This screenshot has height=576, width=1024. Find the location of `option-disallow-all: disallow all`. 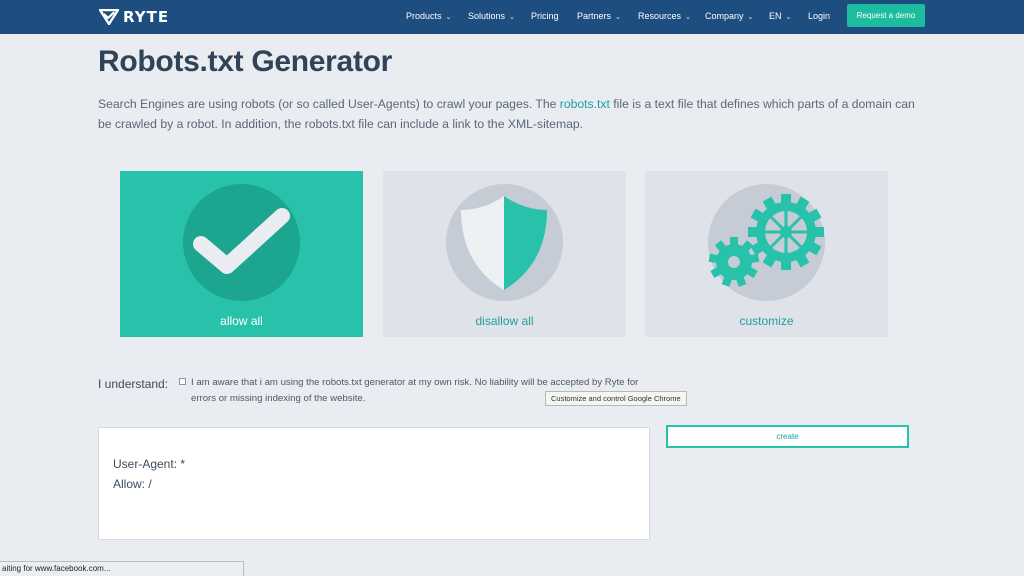

option-disallow-all: disallow all is located at coordinates (504, 254).